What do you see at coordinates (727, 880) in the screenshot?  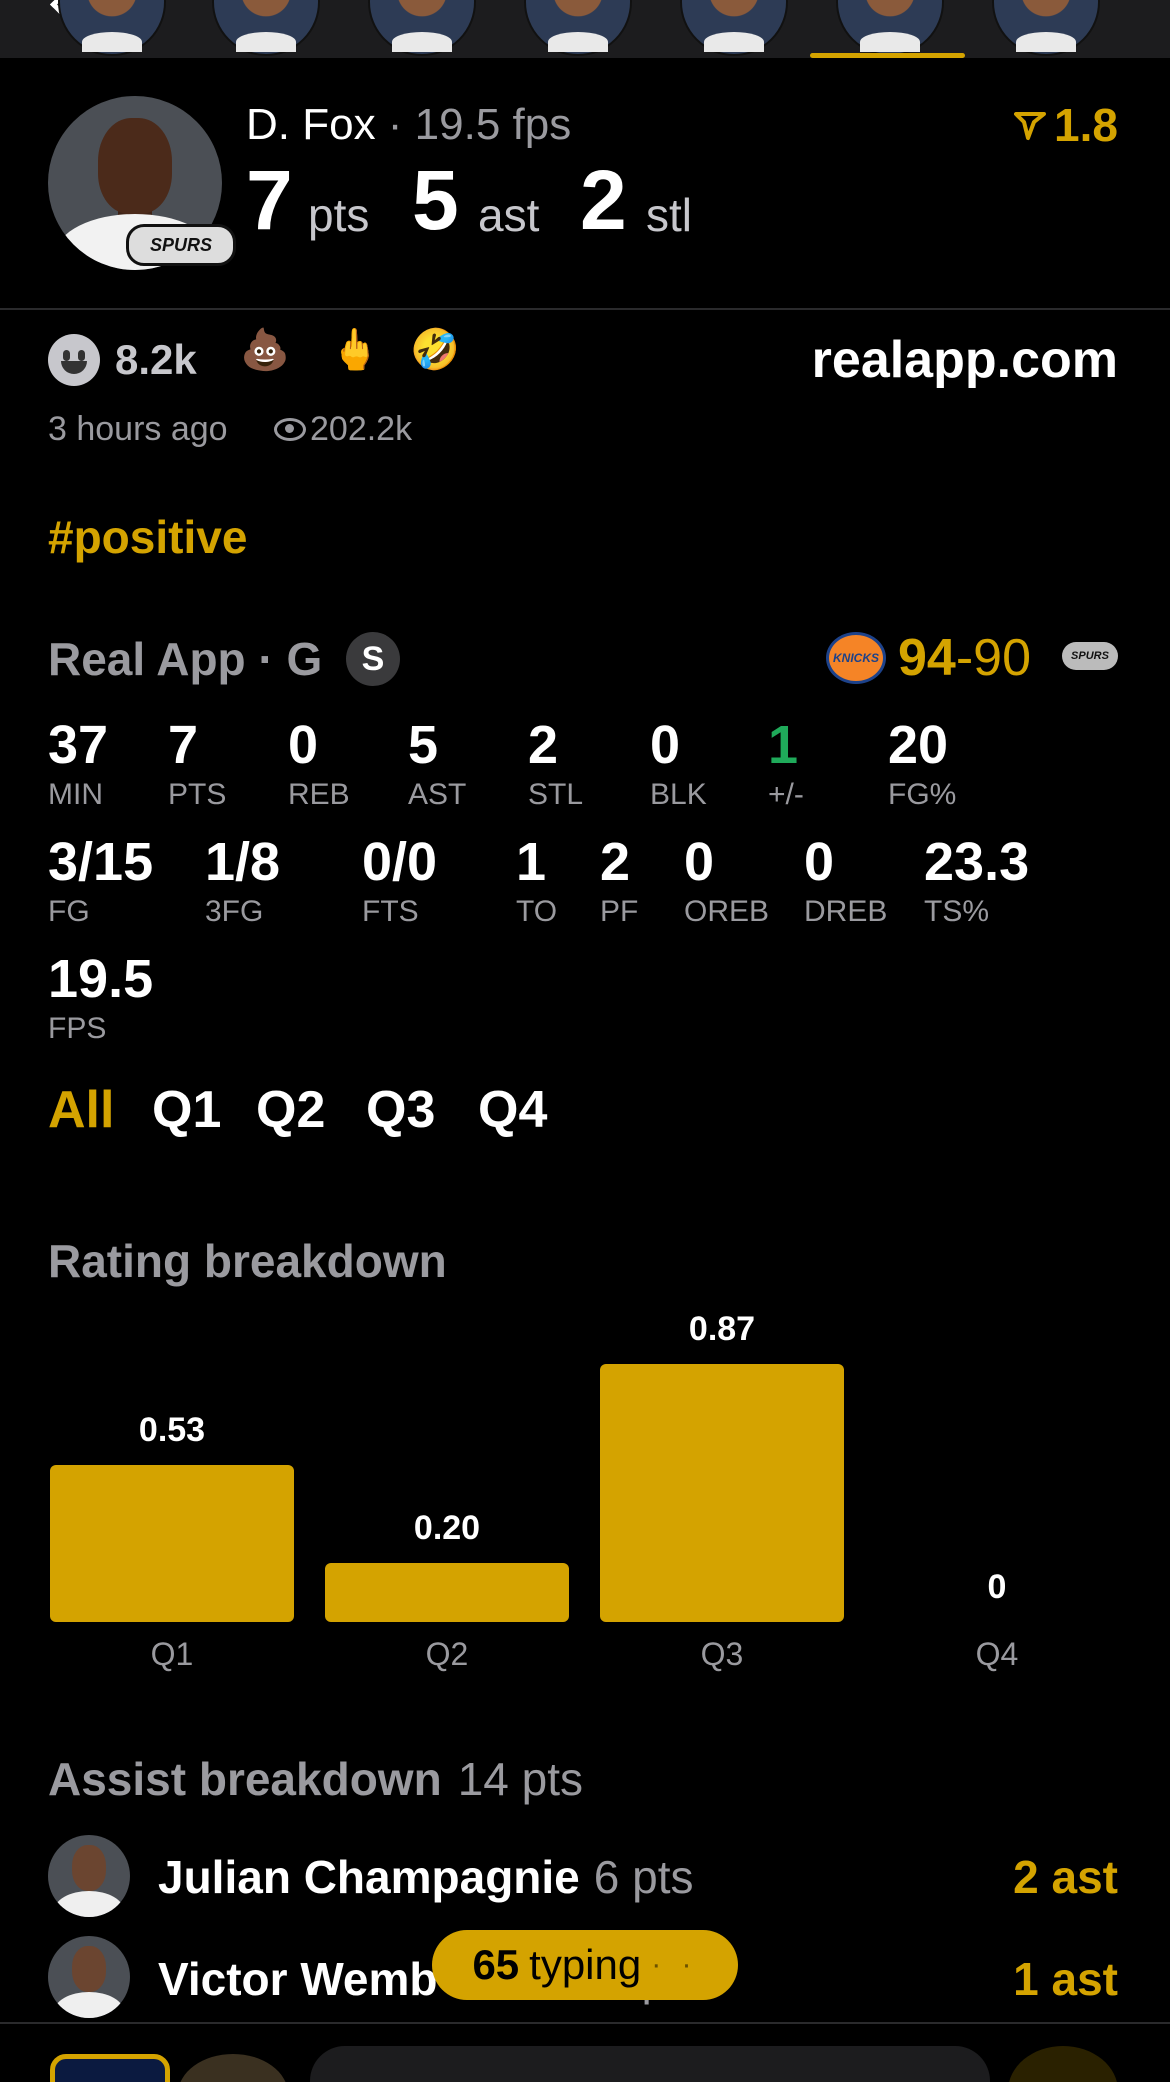 I see `stat-oreb: 0 OREB` at bounding box center [727, 880].